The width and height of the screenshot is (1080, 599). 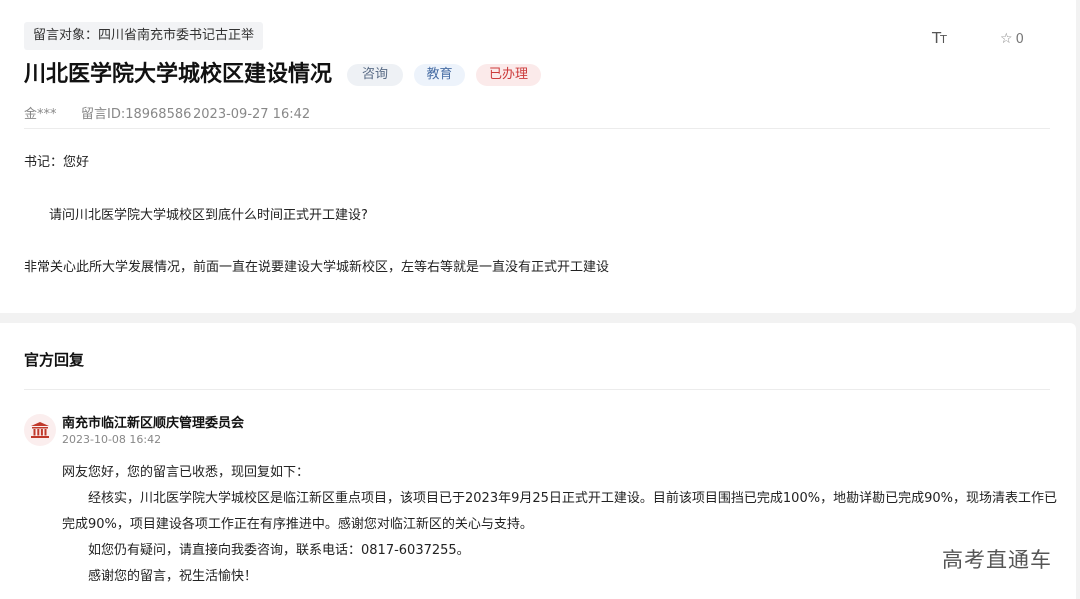 What do you see at coordinates (57, 162) in the screenshot?
I see `message-paragraph: 书记：您好` at bounding box center [57, 162].